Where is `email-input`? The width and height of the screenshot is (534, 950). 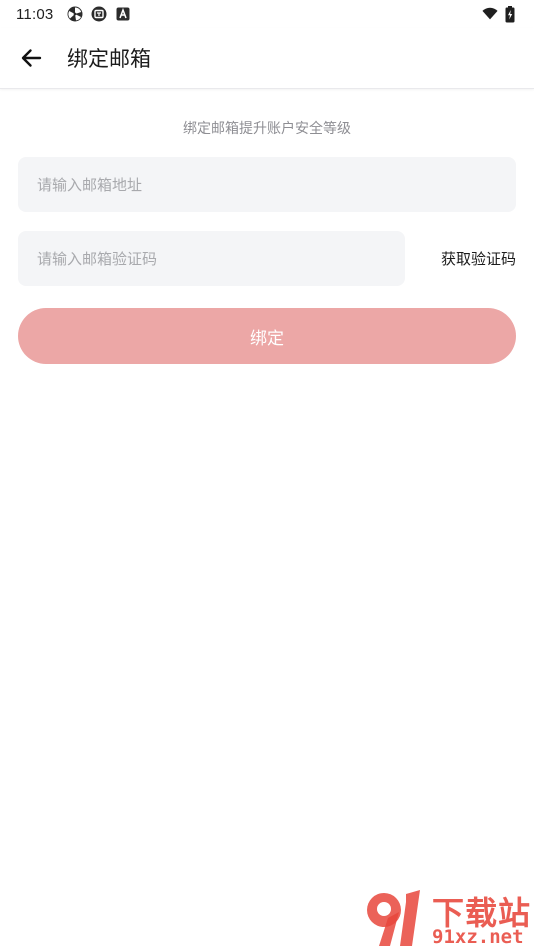
email-input is located at coordinates (276, 184).